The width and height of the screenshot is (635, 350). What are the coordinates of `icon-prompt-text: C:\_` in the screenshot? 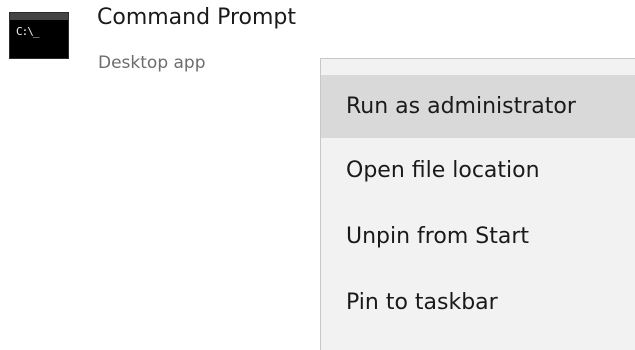 It's located at (27, 31).